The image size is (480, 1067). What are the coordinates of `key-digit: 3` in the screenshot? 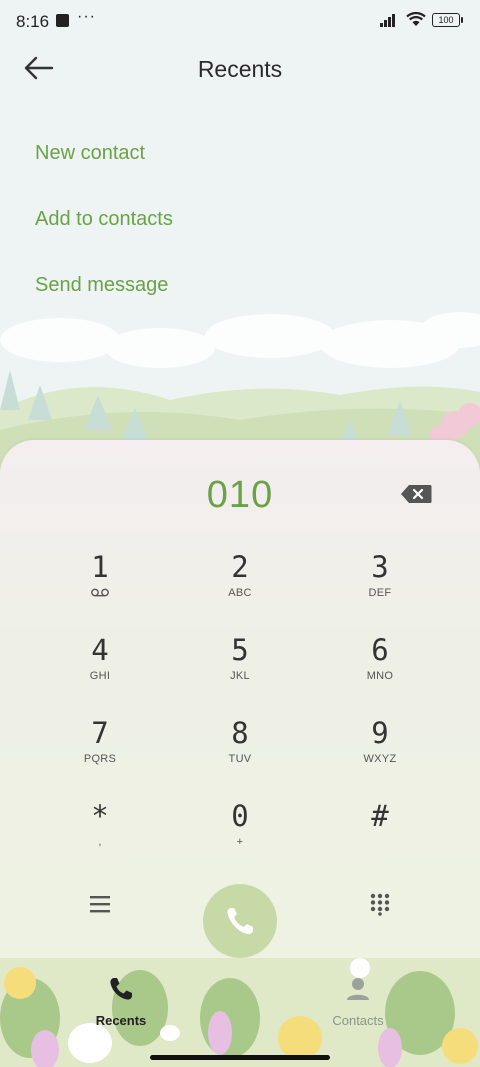 It's located at (380, 567).